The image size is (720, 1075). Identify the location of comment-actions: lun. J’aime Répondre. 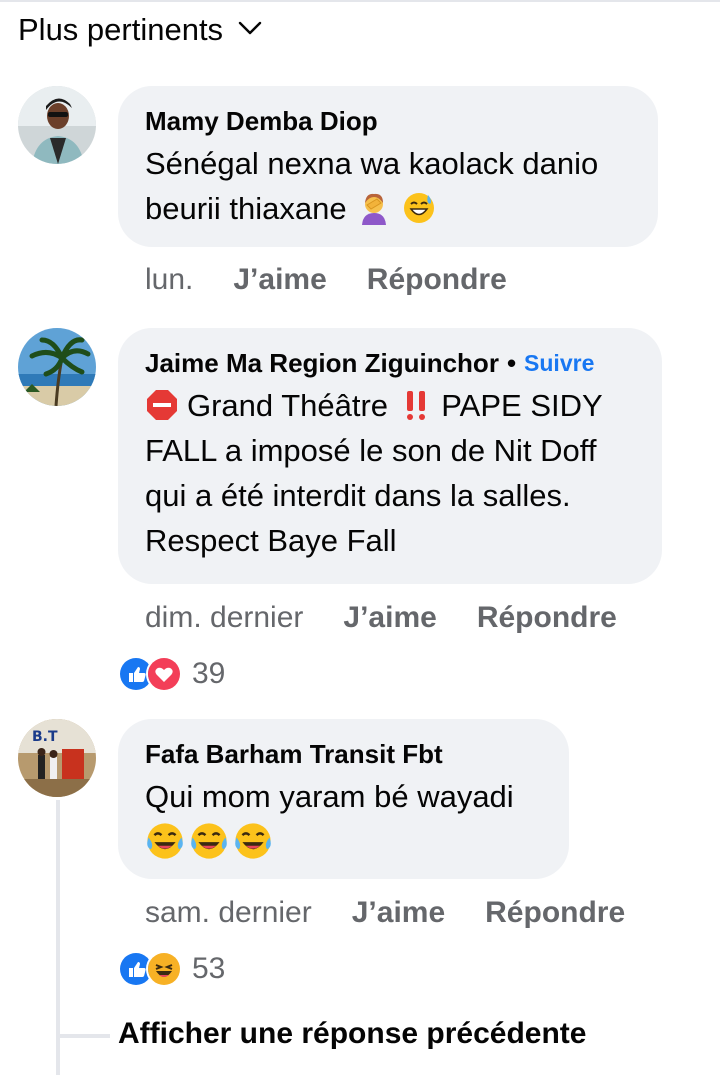
(326, 280).